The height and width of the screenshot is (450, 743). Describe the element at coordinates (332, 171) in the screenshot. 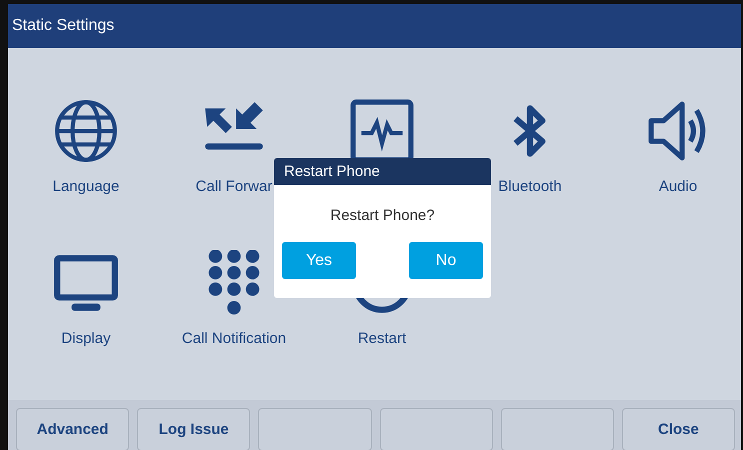

I see `dialog-title: Restart Phone` at that location.